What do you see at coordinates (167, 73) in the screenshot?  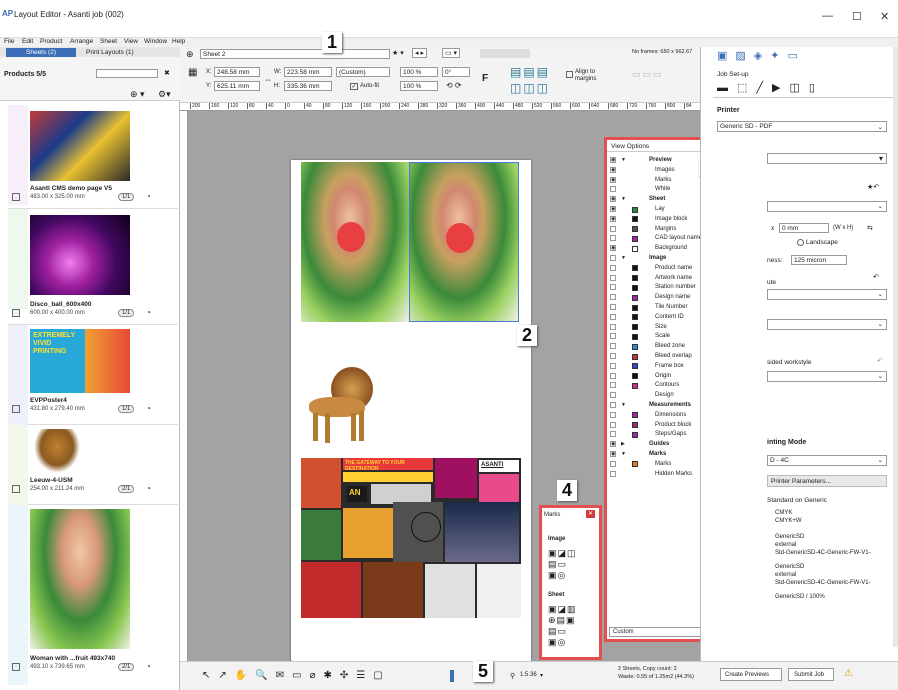 I see `filter-clear-icon: ✖` at bounding box center [167, 73].